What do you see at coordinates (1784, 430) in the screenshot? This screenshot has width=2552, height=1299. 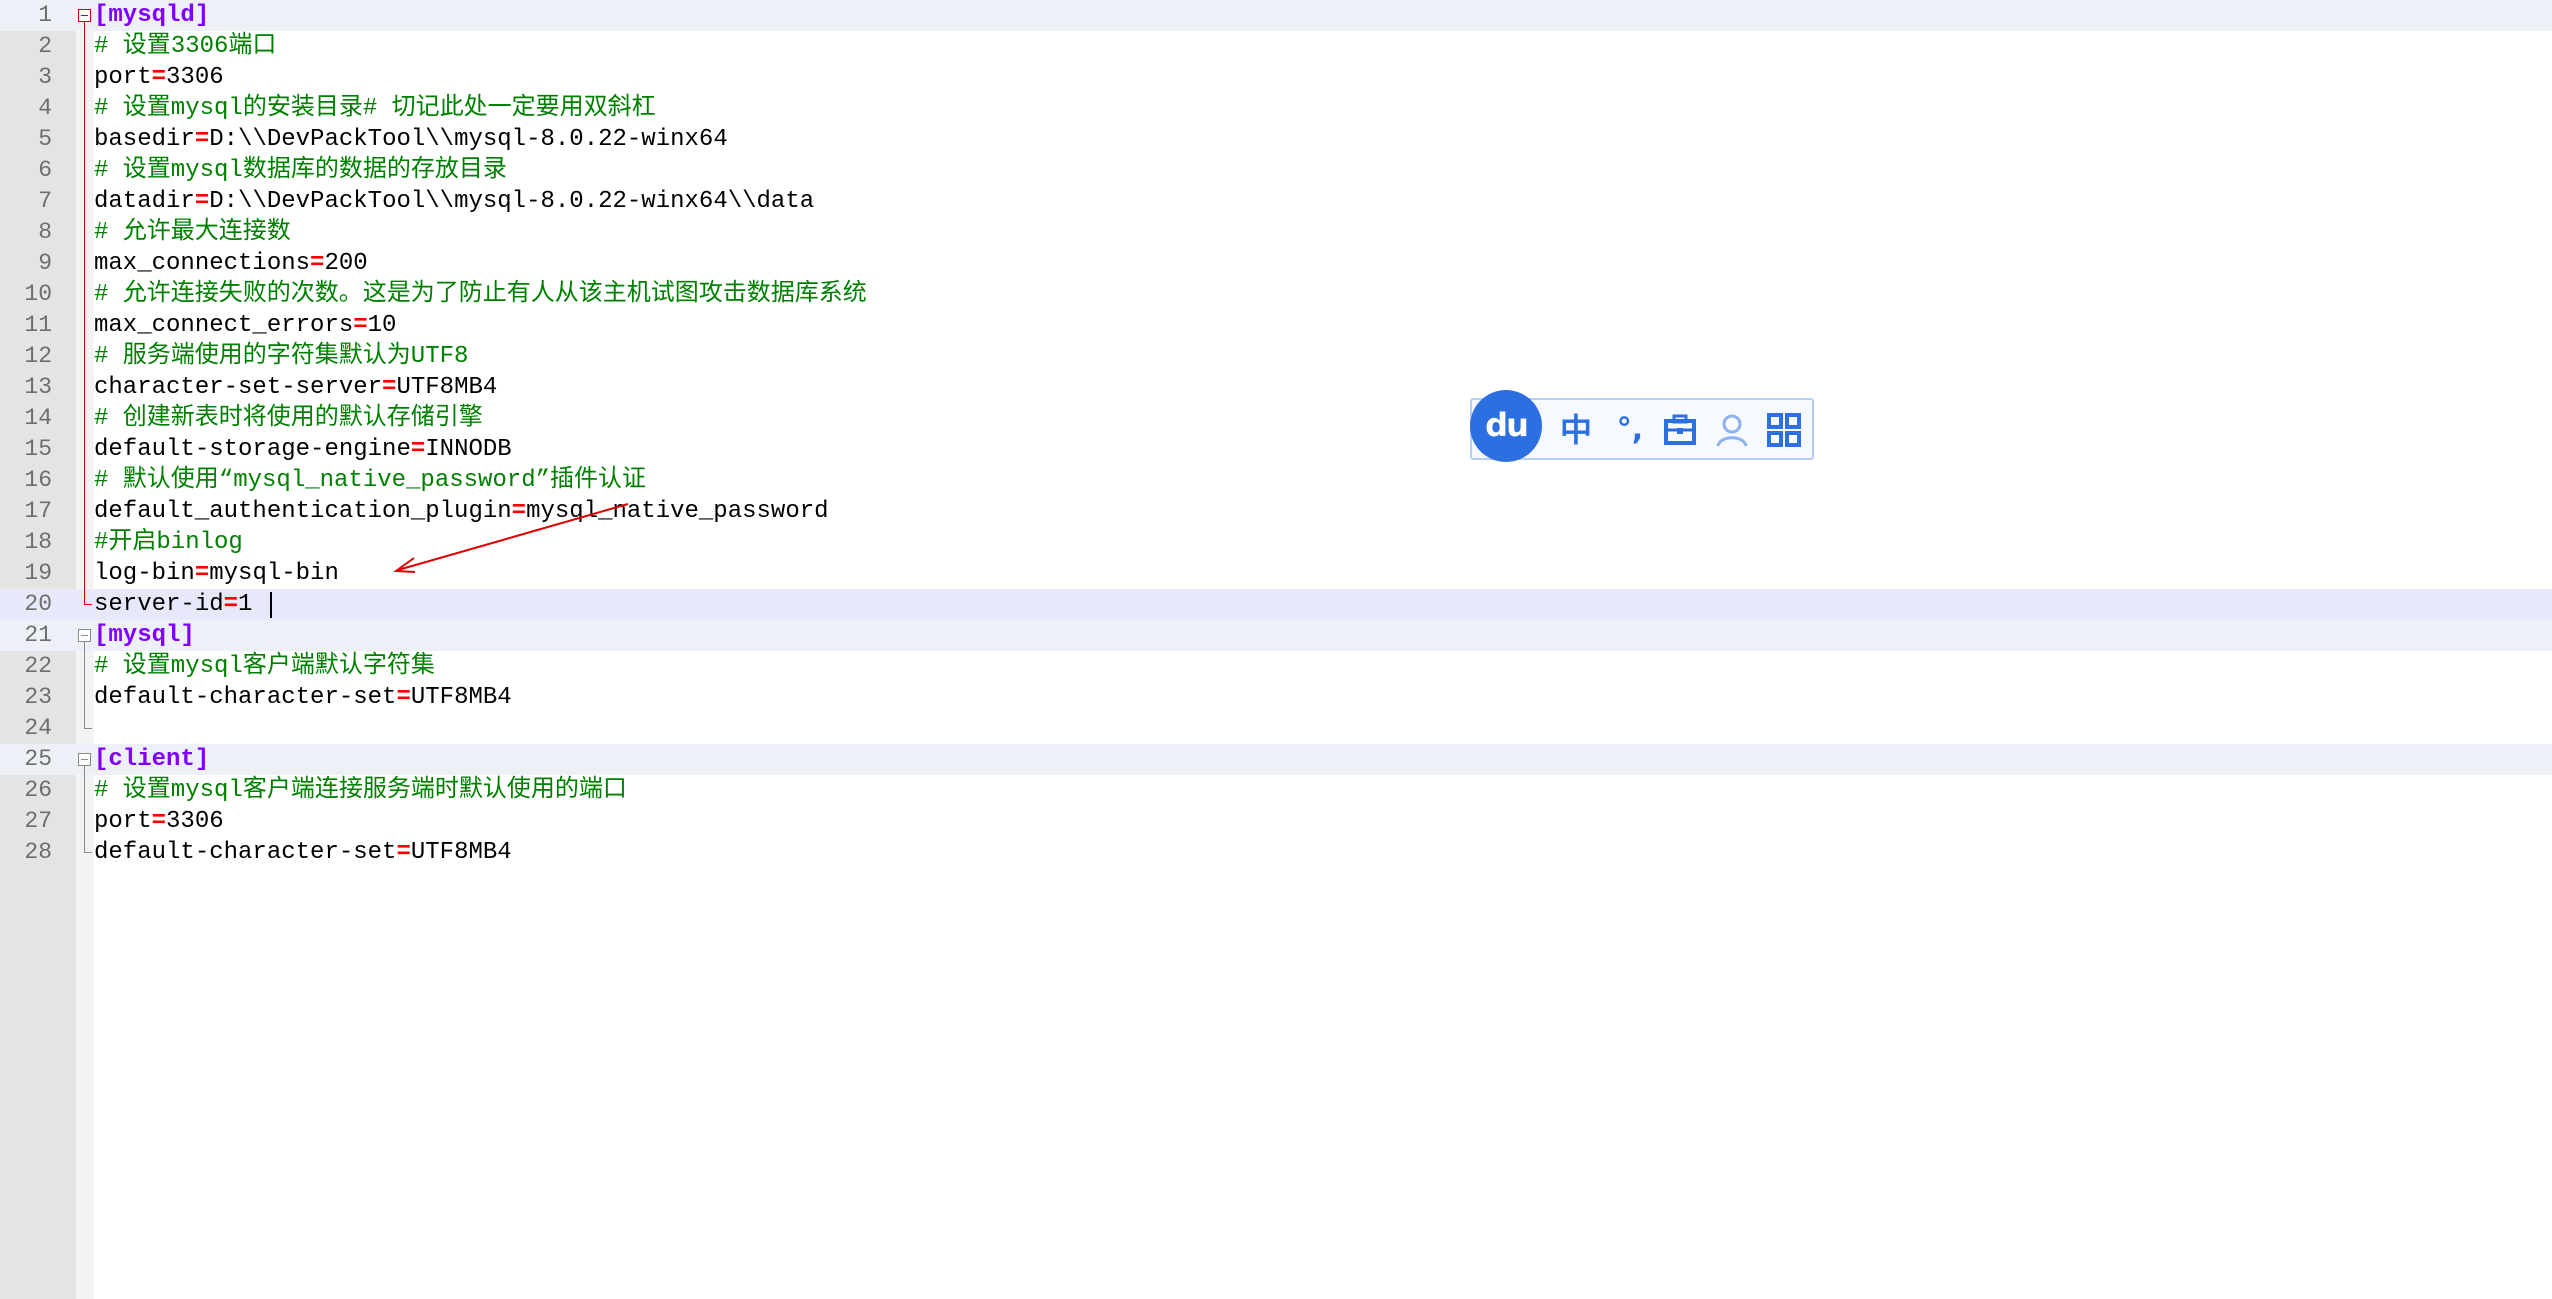 I see `grid-icon` at bounding box center [1784, 430].